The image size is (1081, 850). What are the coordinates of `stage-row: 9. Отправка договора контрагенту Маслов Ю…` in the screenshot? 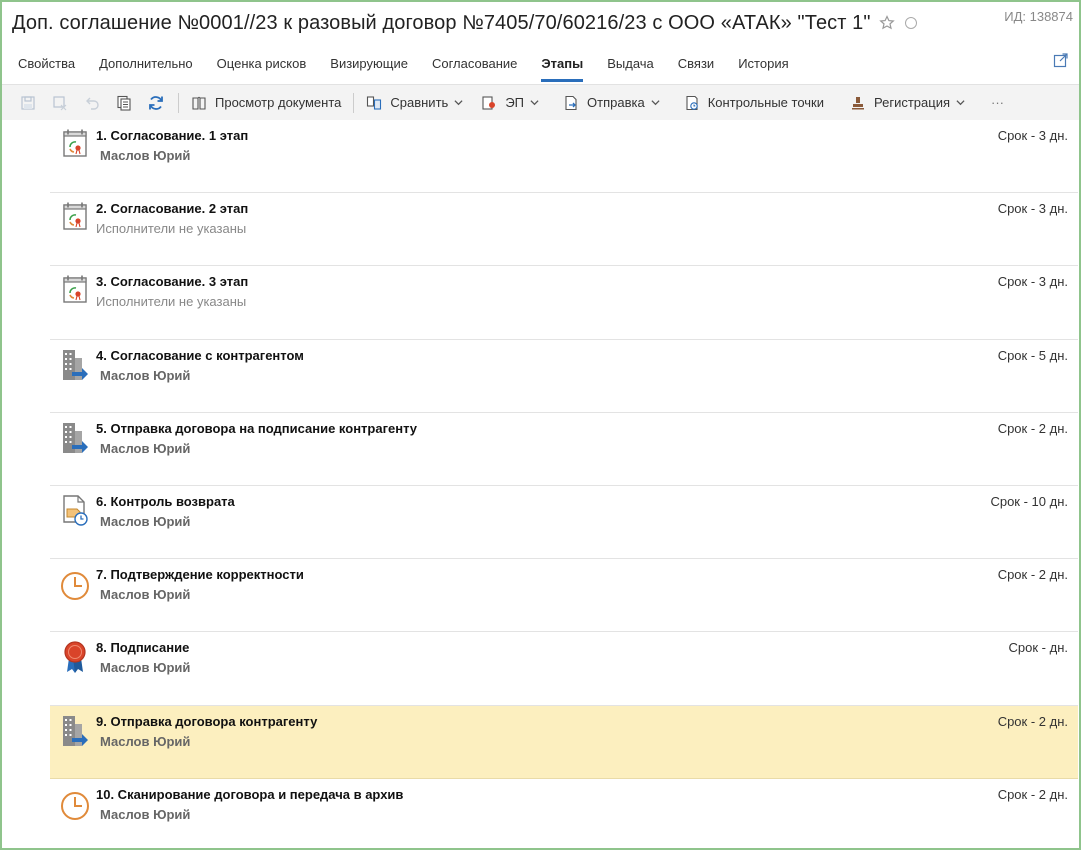 It's located at (564, 742).